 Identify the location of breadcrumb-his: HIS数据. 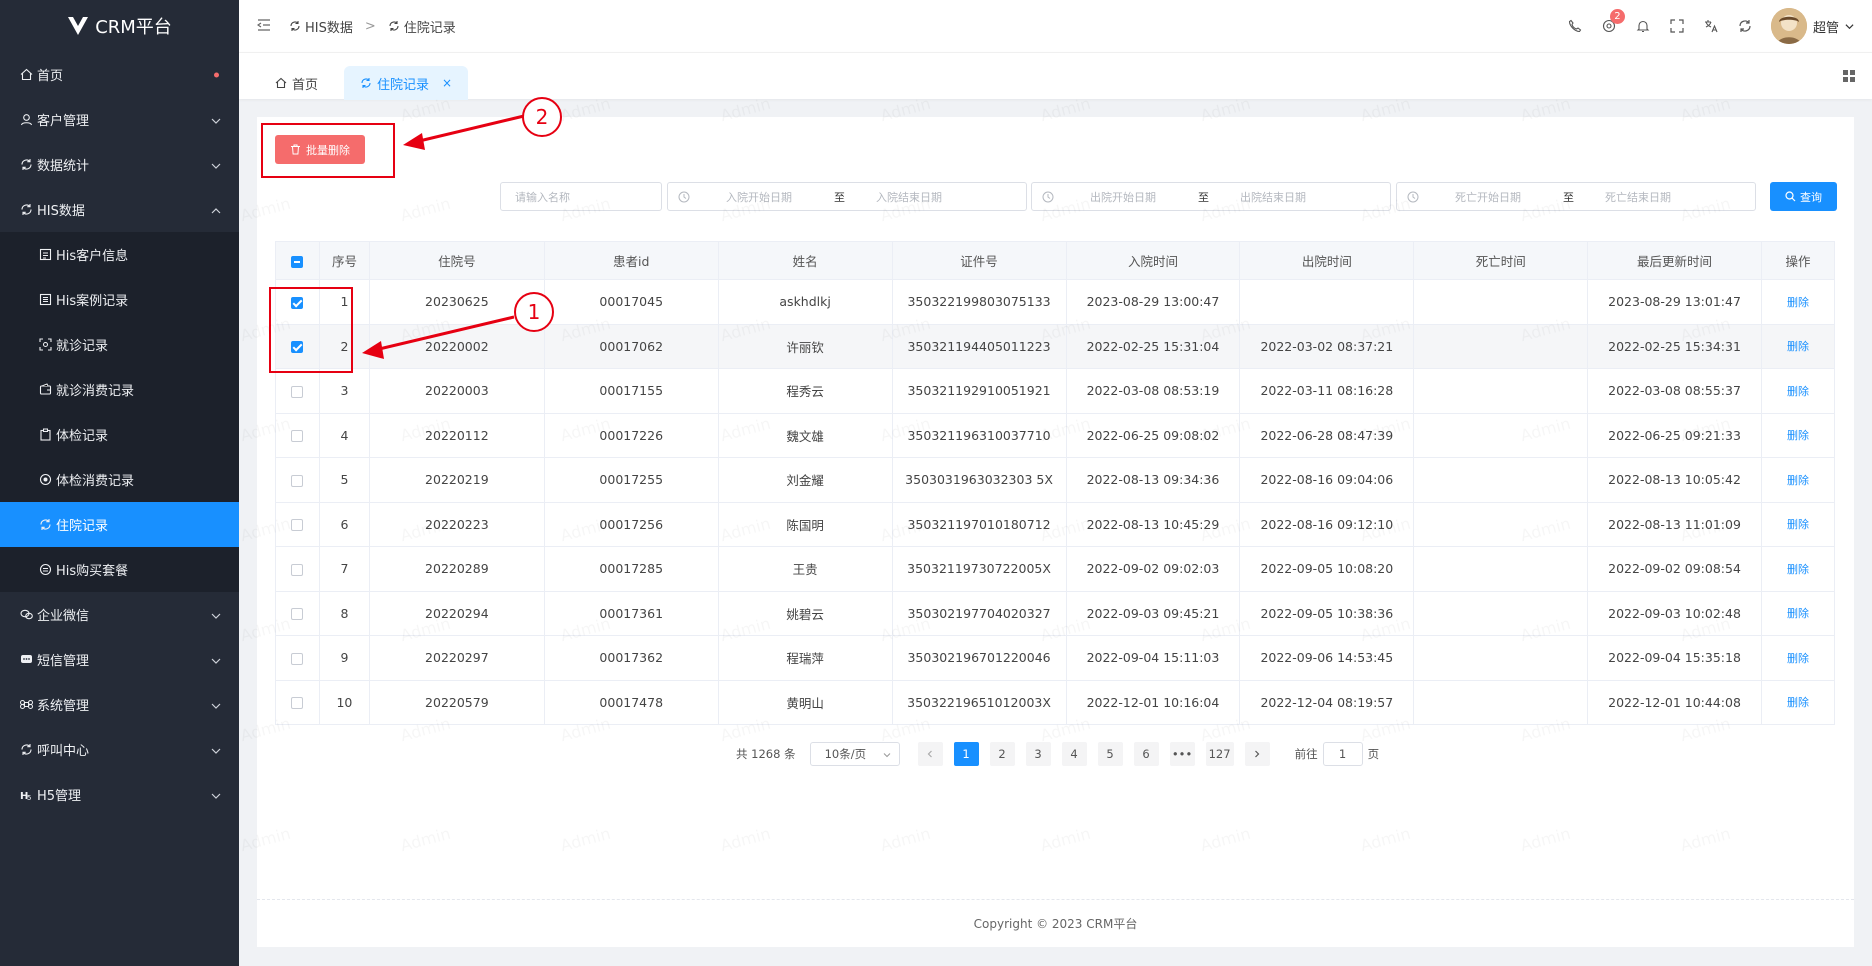
(329, 26).